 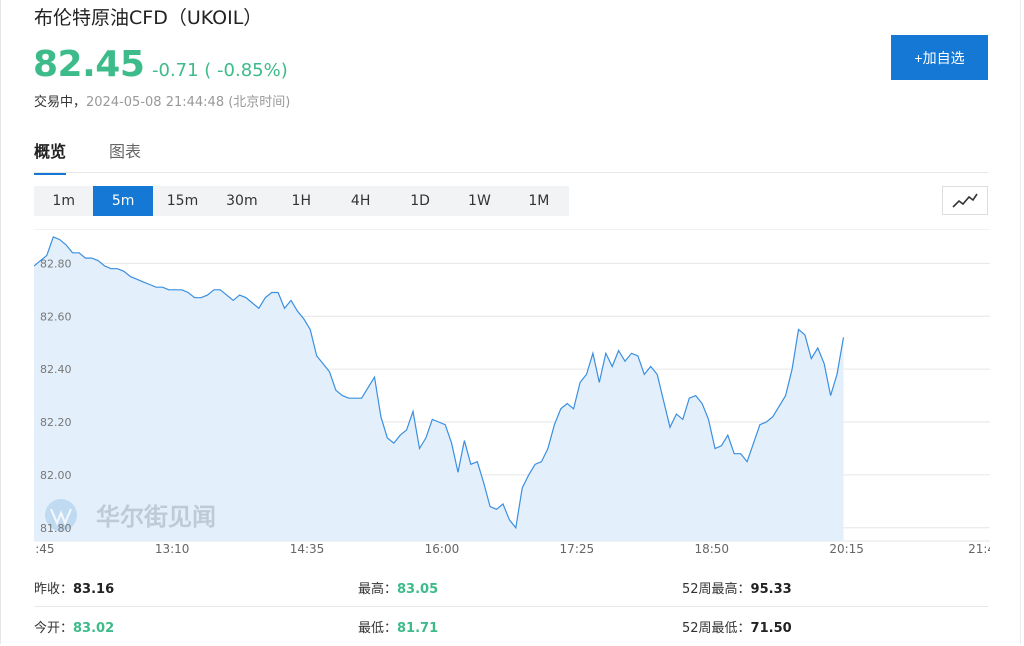 I want to click on period-selector: 1m 5m 15m 30m 1H 4H 1D 1W 1M, so click(x=301, y=201).